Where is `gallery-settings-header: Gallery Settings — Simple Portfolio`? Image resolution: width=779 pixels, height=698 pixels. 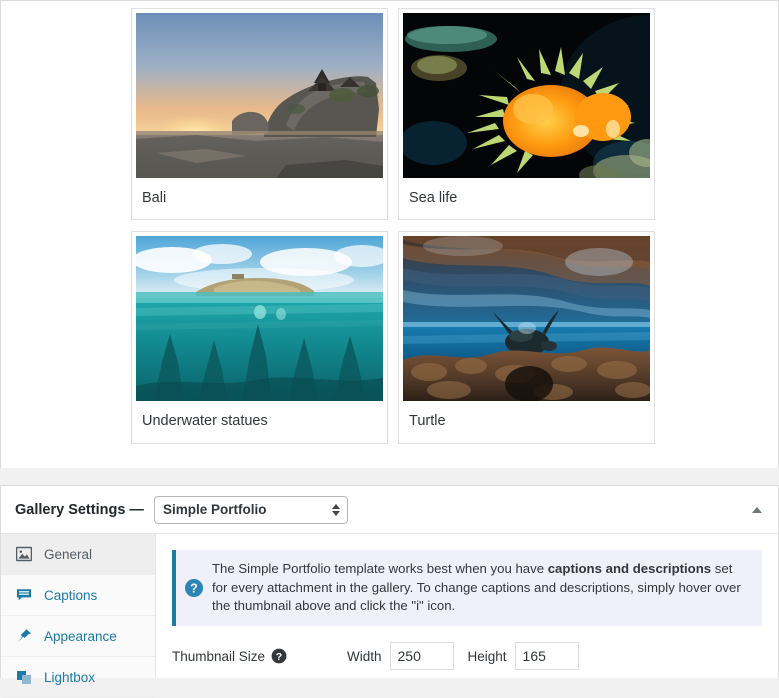
gallery-settings-header: Gallery Settings — Simple Portfolio is located at coordinates (389, 510).